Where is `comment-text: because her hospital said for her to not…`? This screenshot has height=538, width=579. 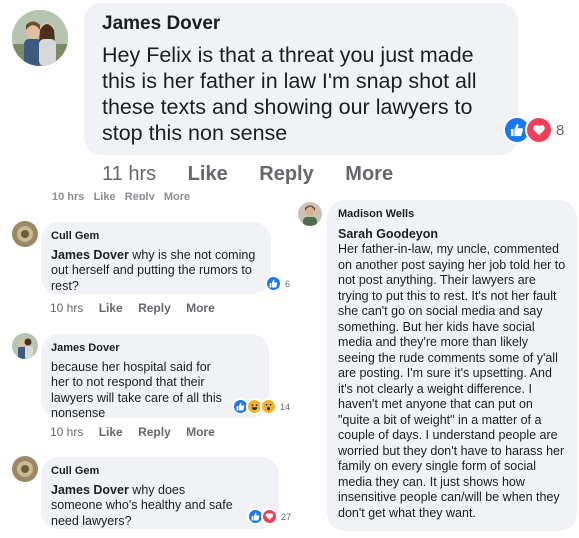 comment-text: because her hospital said for her to not… is located at coordinates (136, 390).